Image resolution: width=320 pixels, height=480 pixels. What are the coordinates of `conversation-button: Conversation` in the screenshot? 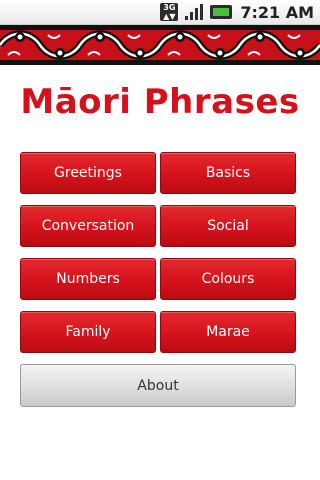 It's located at (88, 226).